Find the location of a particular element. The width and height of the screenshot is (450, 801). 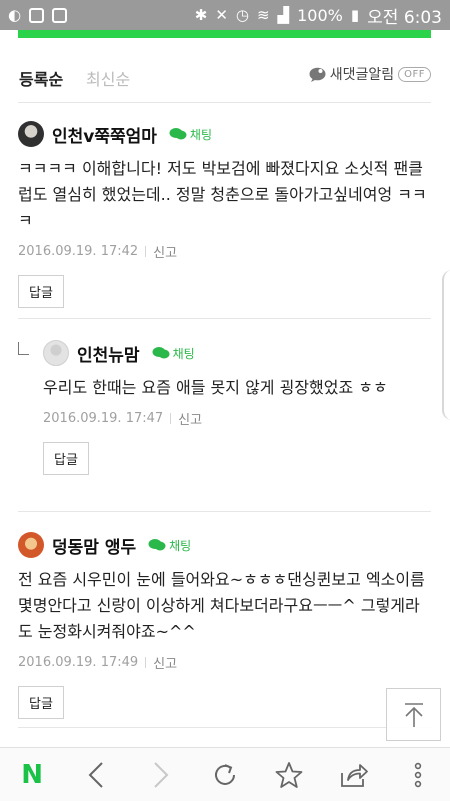

back-button is located at coordinates (96, 775).